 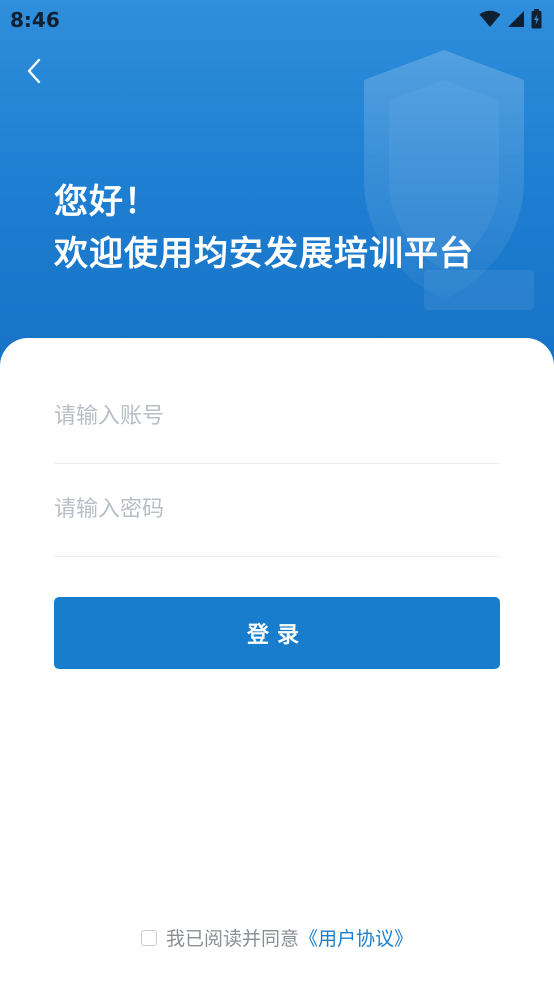 What do you see at coordinates (277, 19) in the screenshot?
I see `status-bar: 8:46` at bounding box center [277, 19].